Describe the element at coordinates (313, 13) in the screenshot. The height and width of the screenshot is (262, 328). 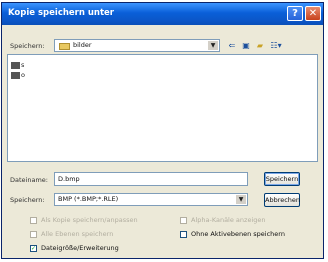
I see `close-button: ✕` at that location.